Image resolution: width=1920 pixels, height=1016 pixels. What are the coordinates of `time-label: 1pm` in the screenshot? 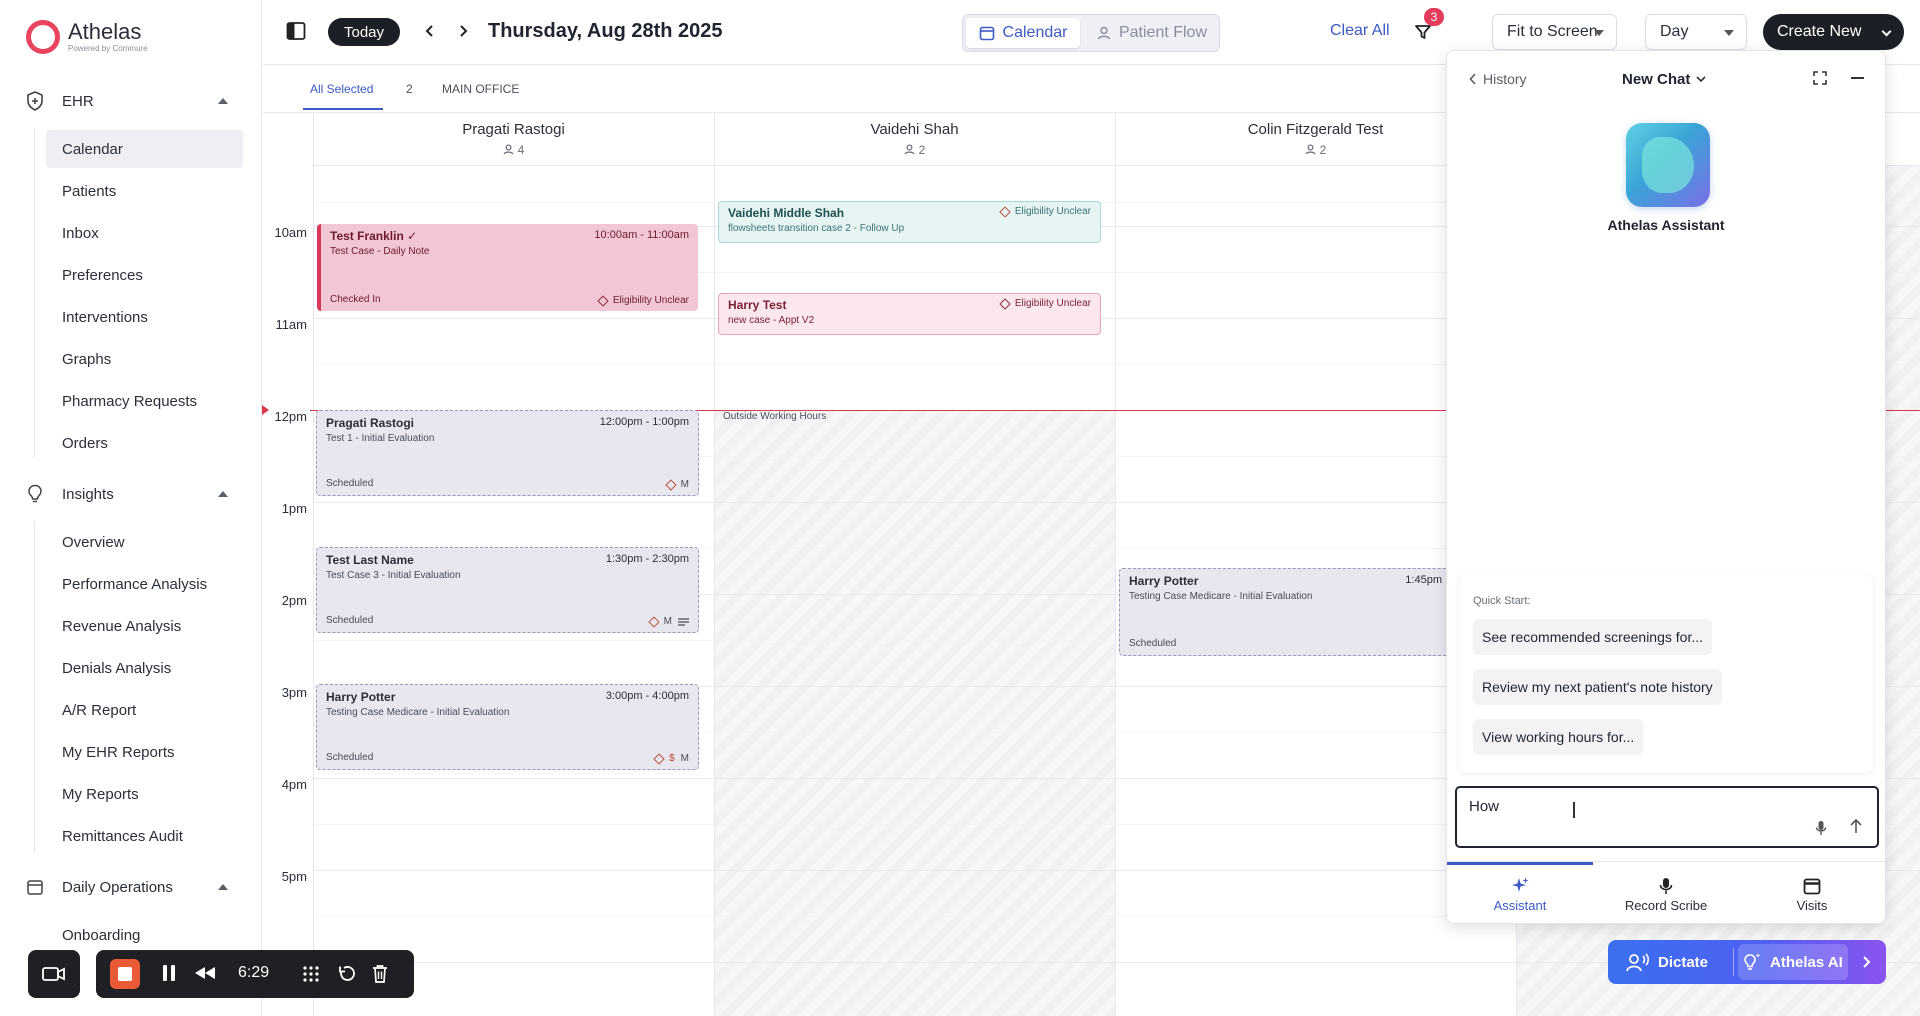 It's located at (294, 508).